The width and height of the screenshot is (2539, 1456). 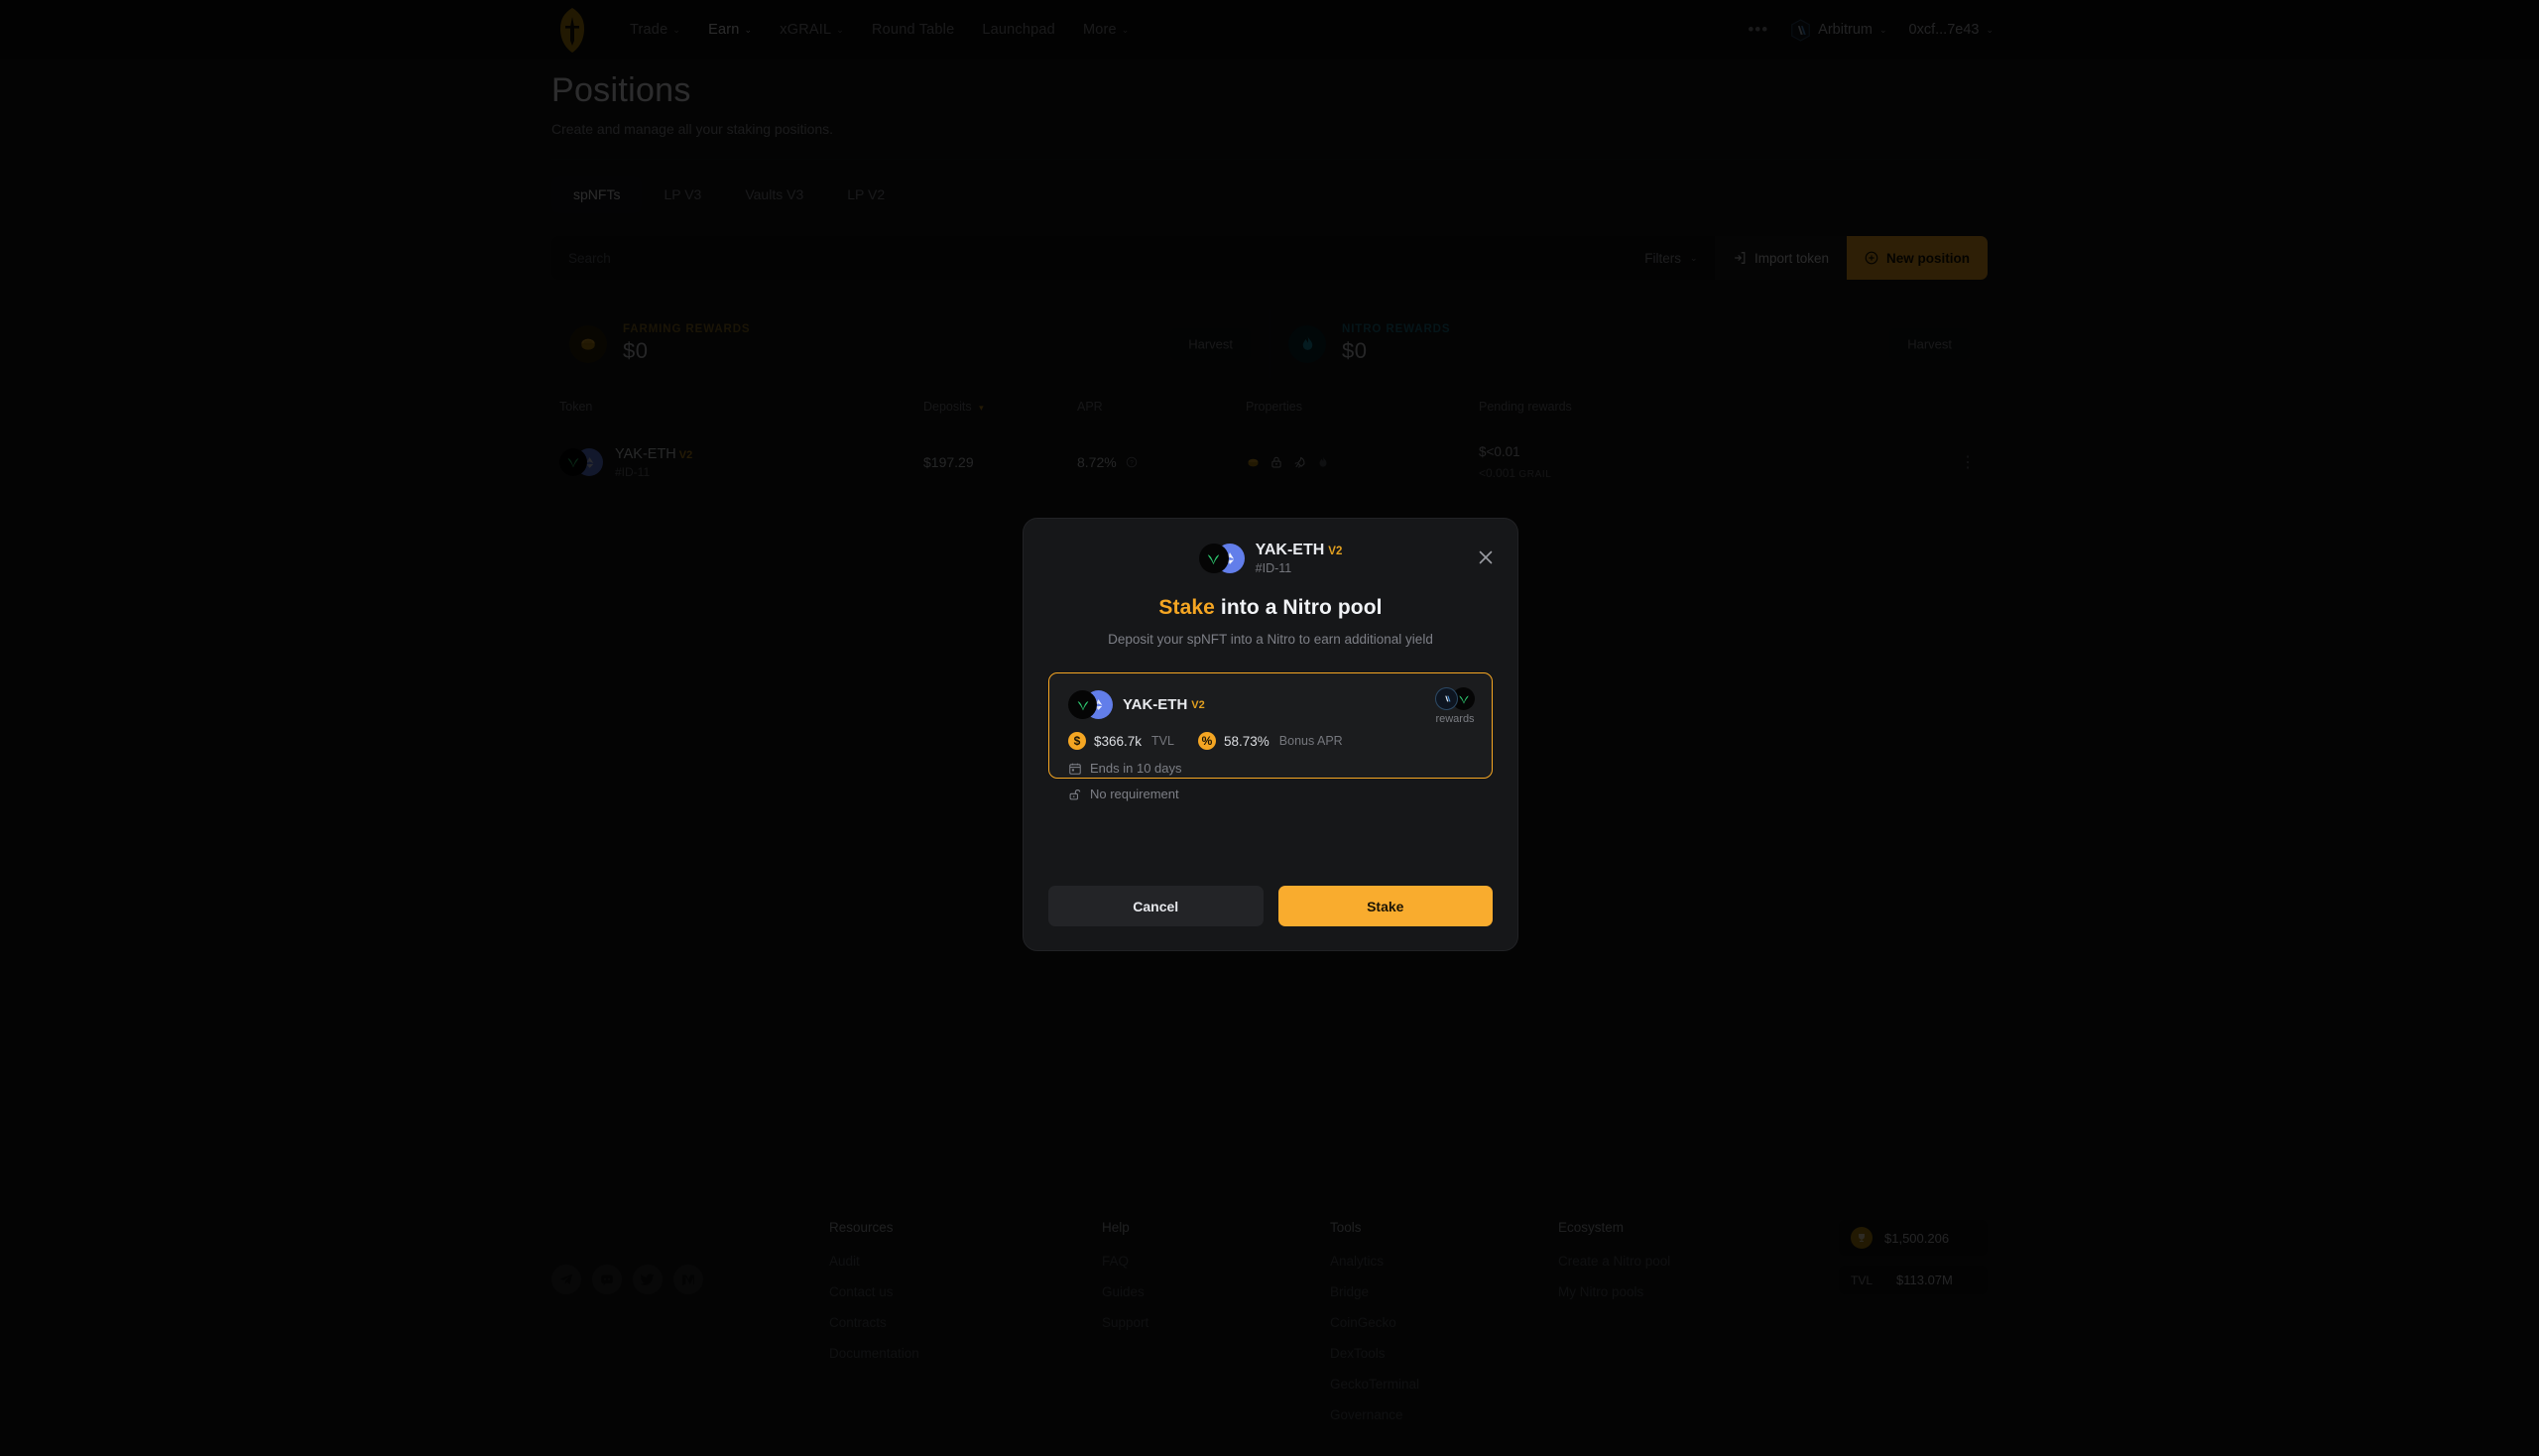 What do you see at coordinates (1290, 550) in the screenshot?
I see `modal-token-name: YAK-ETH` at bounding box center [1290, 550].